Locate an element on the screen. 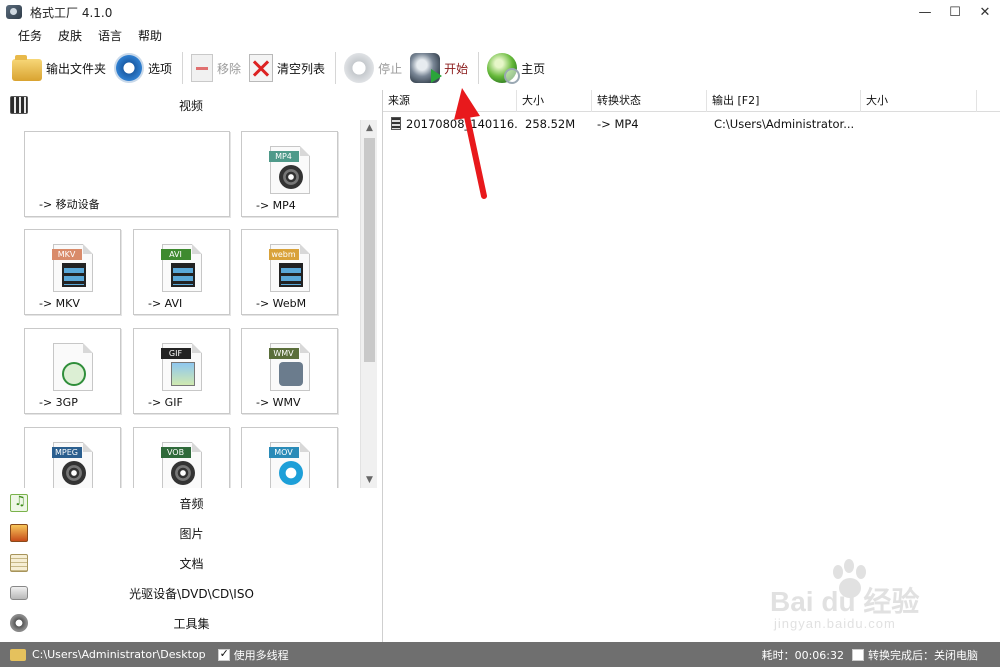  category-scrollbar: ▲ ▼ is located at coordinates (368, 304).